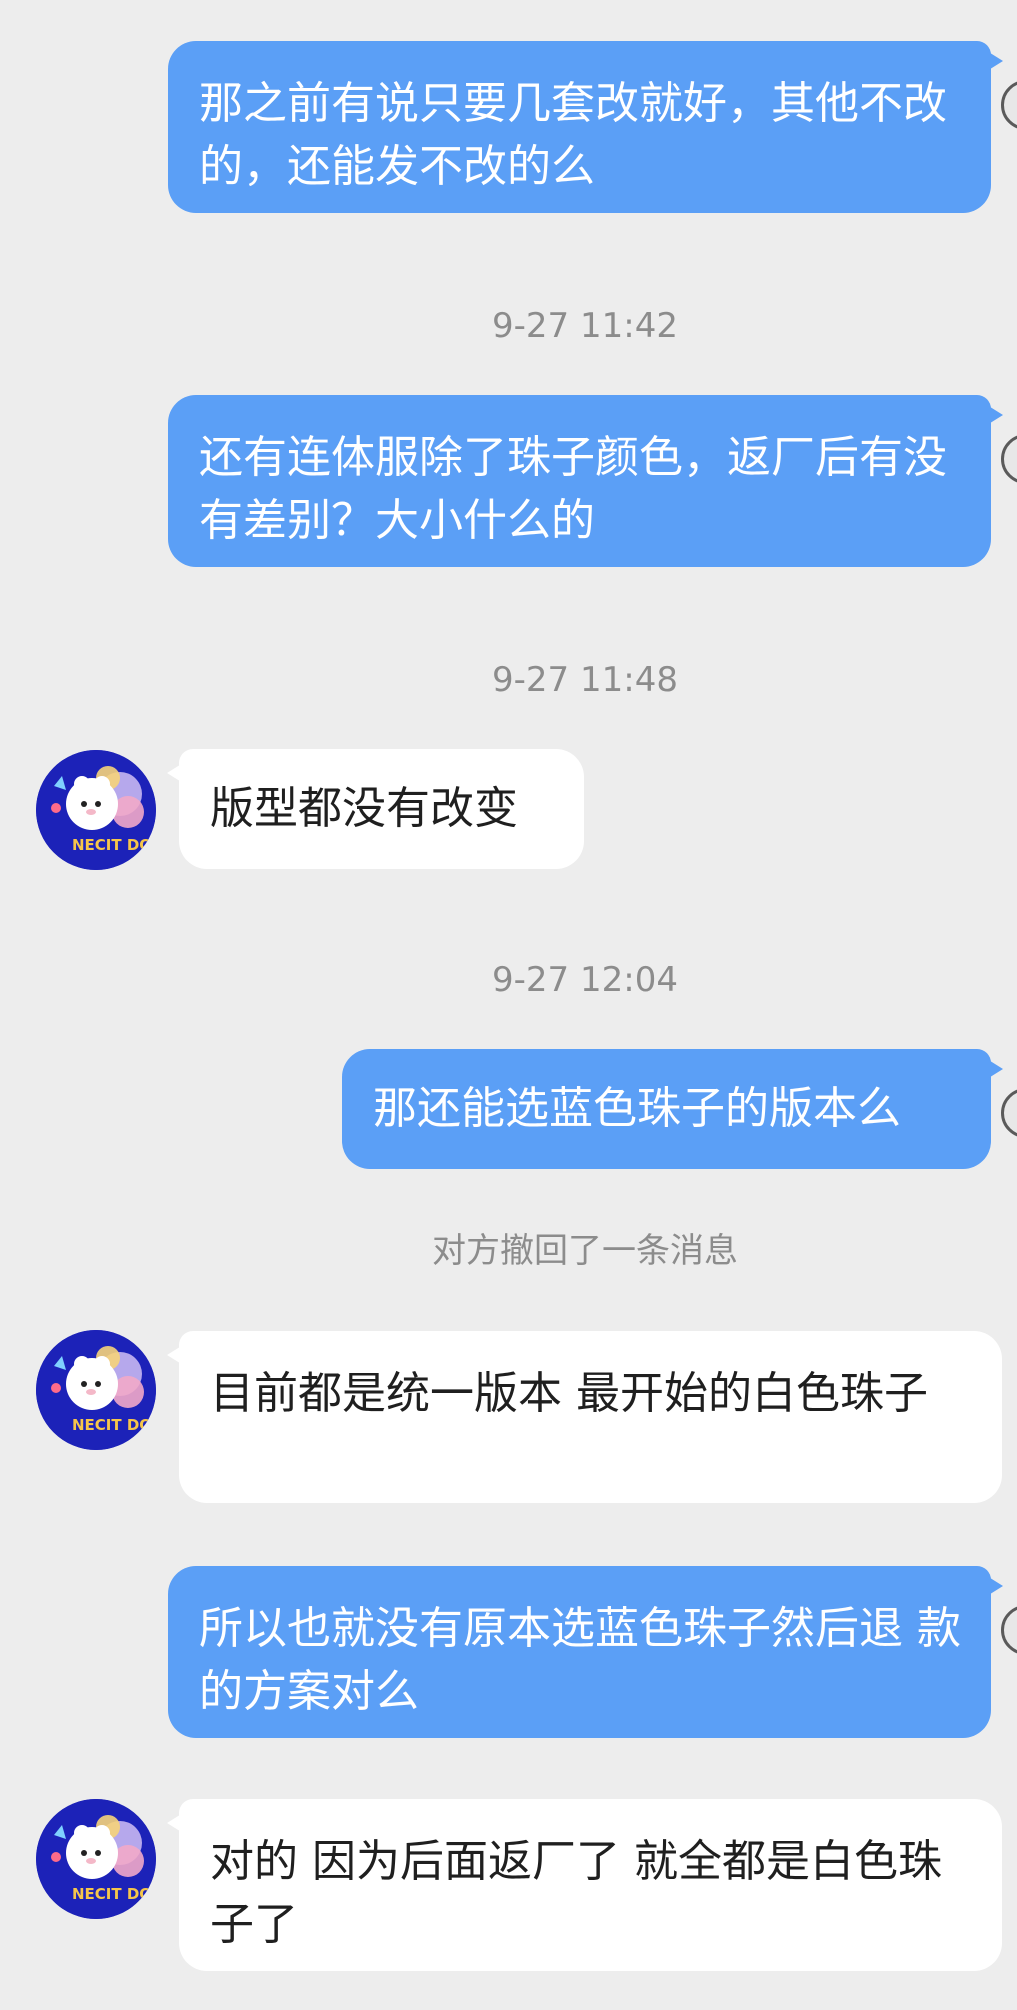 The width and height of the screenshot is (1017, 2010). What do you see at coordinates (672, 1109) in the screenshot?
I see `outgoing-message-bubble: 那还能选蓝色珠子的版本么` at bounding box center [672, 1109].